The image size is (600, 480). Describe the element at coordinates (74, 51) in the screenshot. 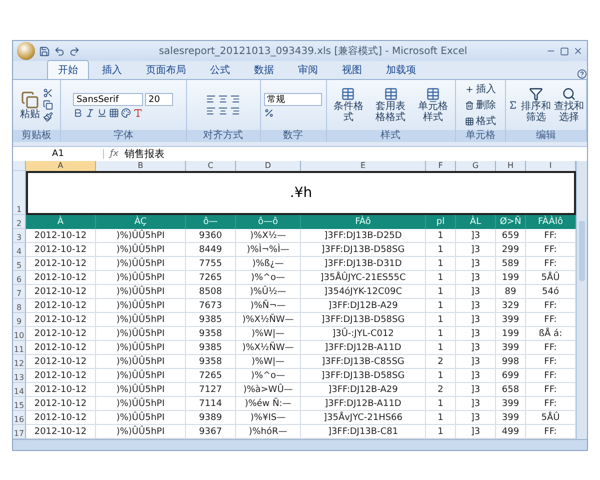

I see `redo-icon` at that location.